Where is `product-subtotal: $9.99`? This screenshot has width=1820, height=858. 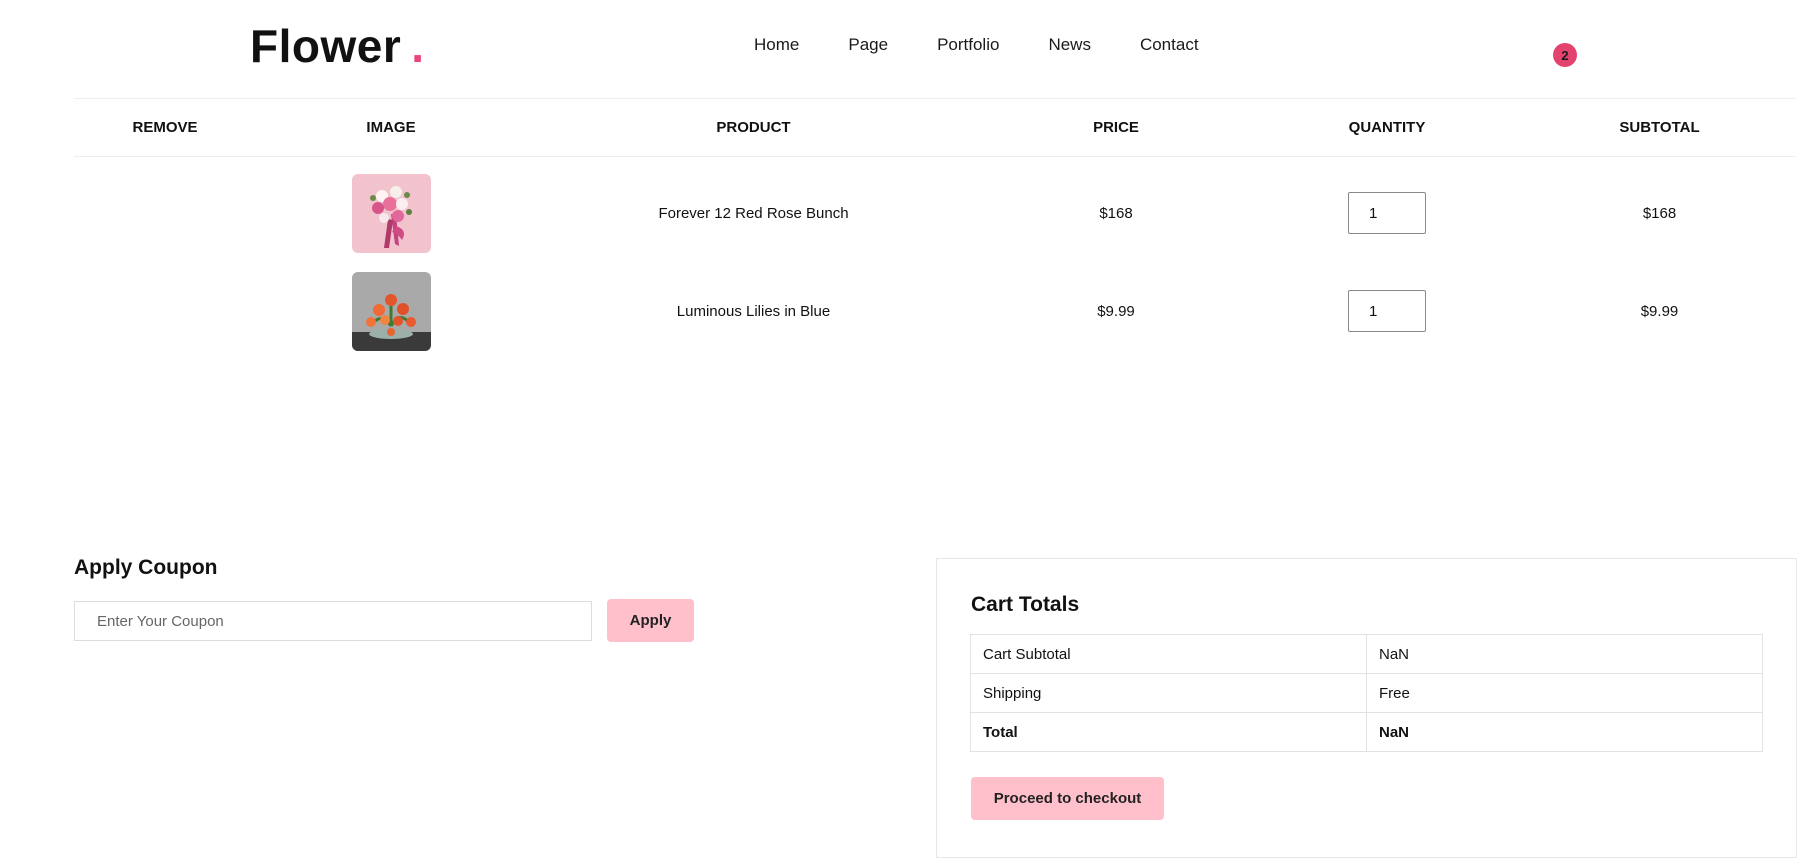
product-subtotal: $9.99 is located at coordinates (1659, 311).